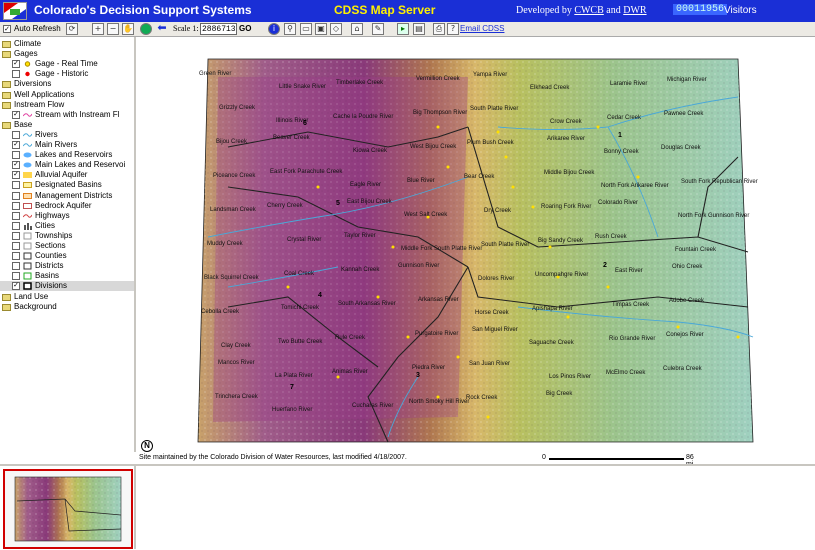 The height and width of the screenshot is (550, 815). Describe the element at coordinates (67, 84) in the screenshot. I see `layer-folder: Diversions` at that location.